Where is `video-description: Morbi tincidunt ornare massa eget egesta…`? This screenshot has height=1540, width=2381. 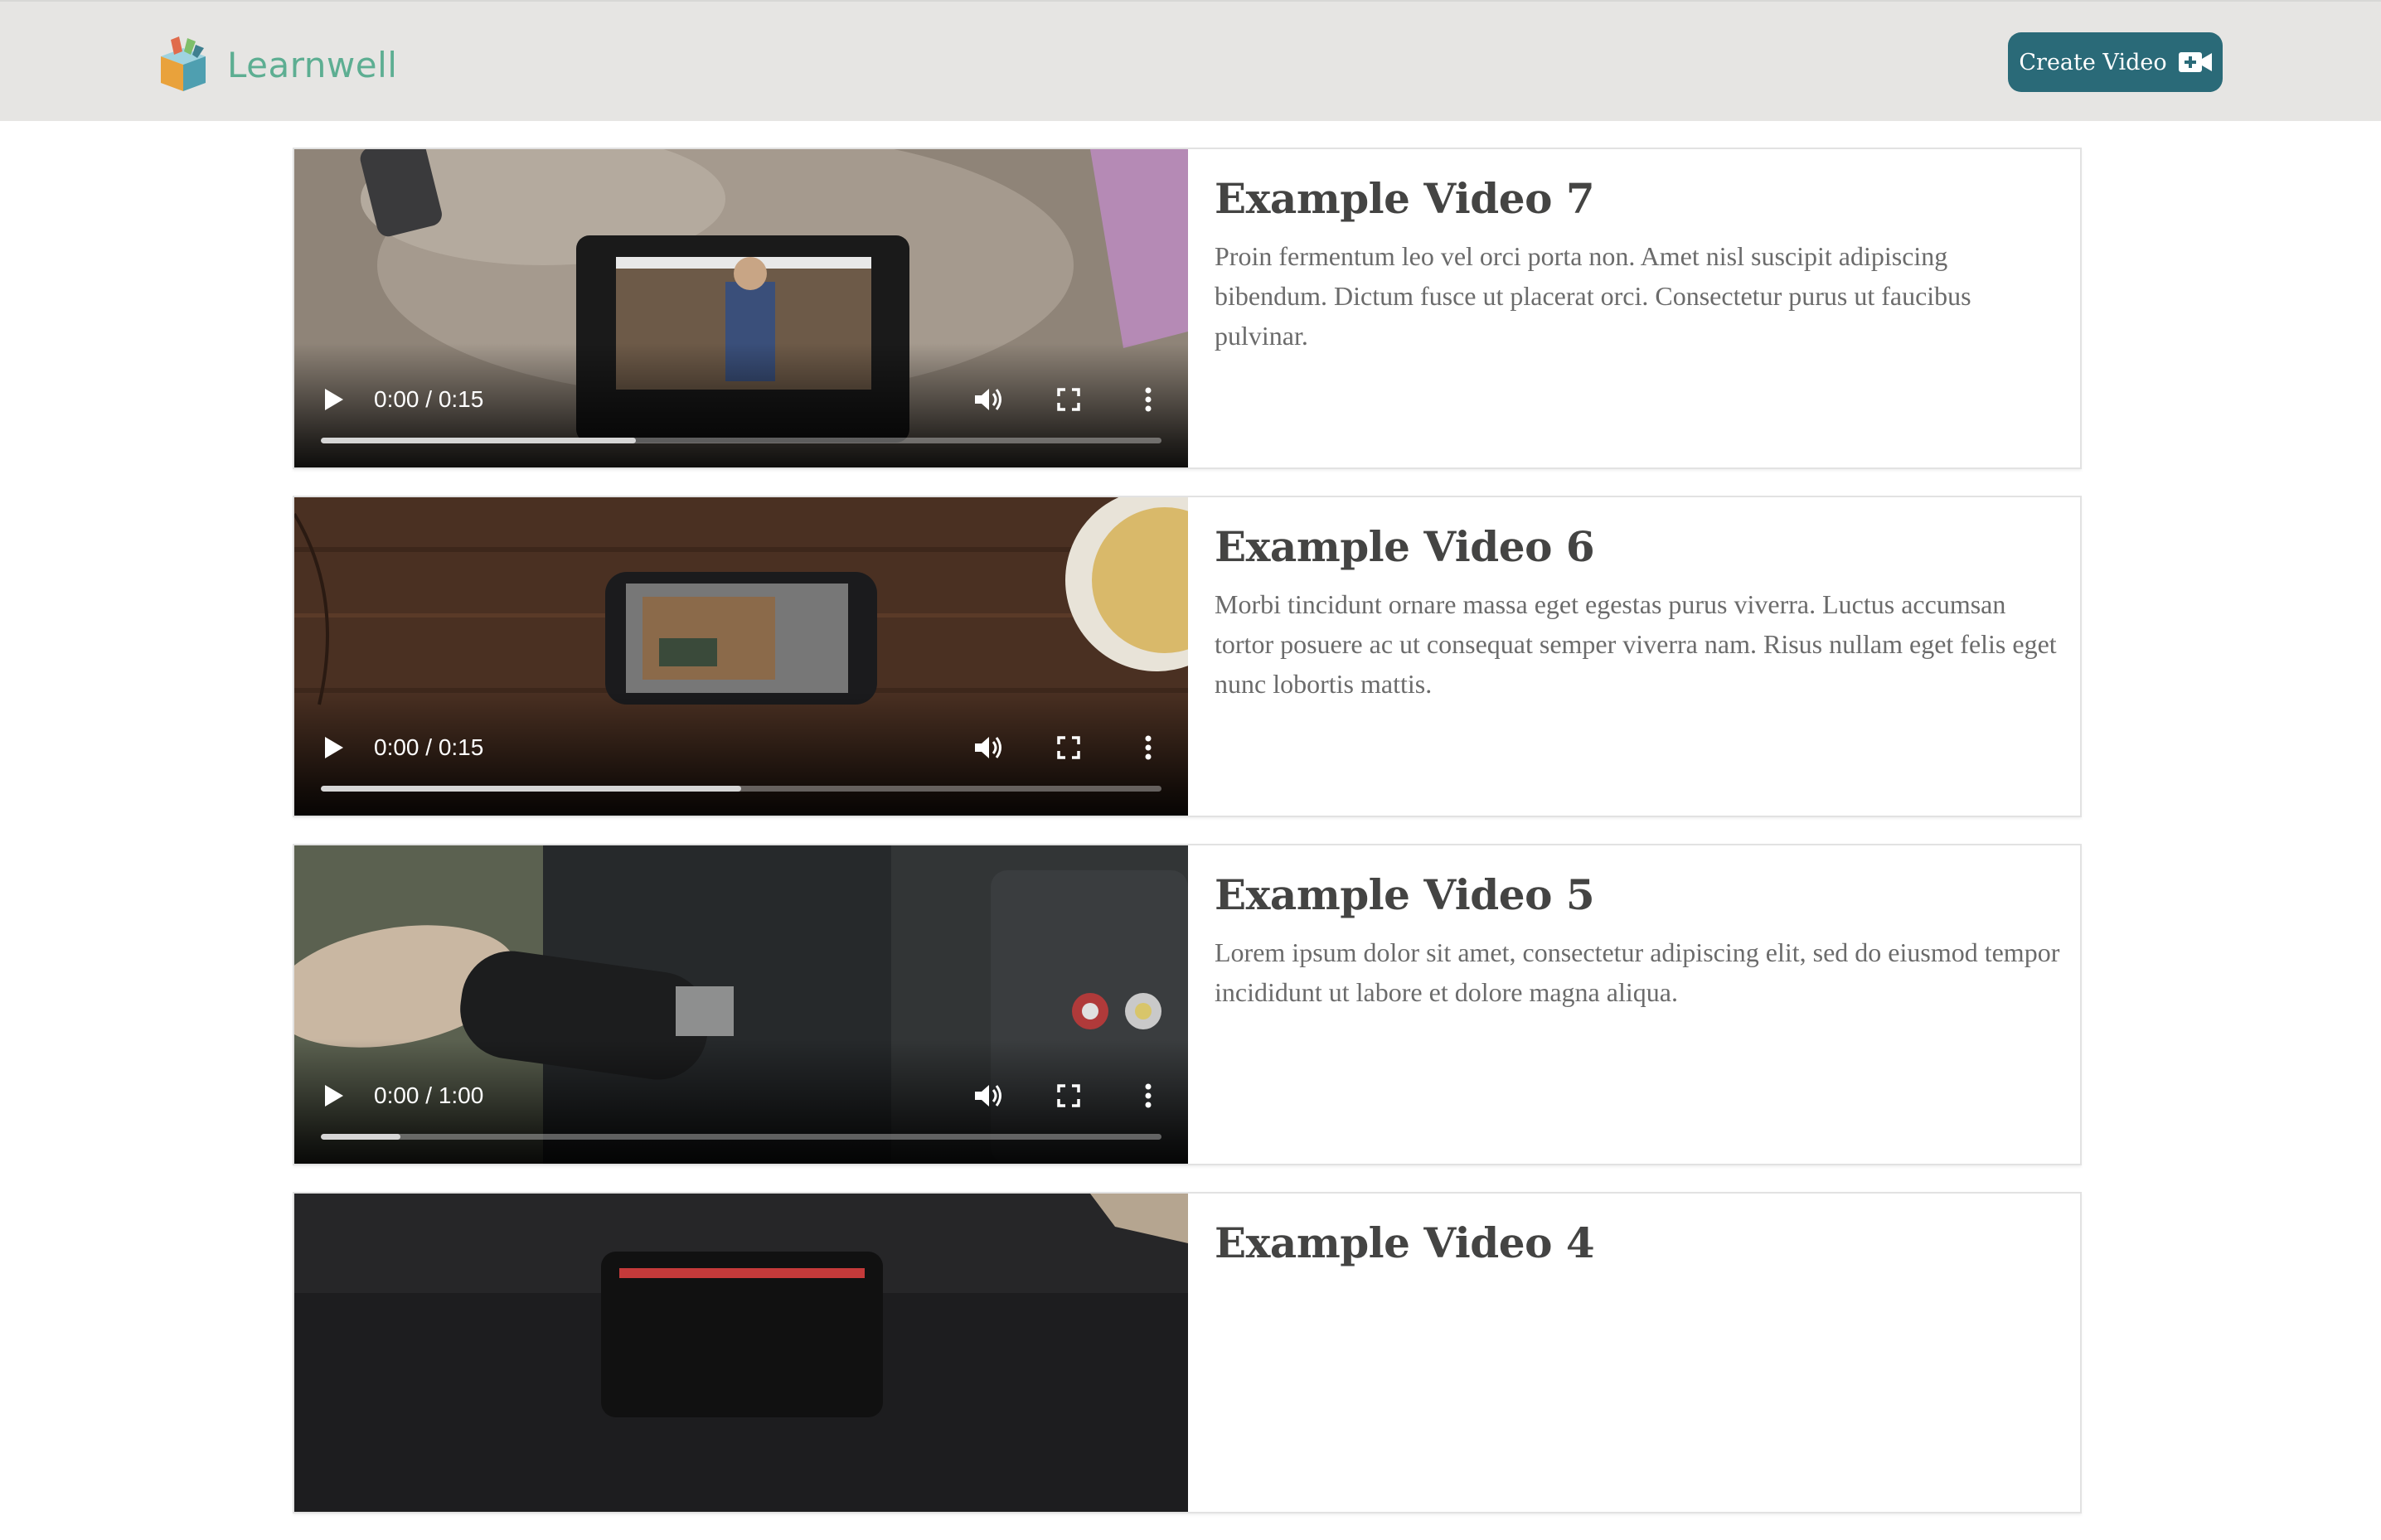
video-description: Morbi tincidunt ornare massa eget egesta… is located at coordinates (1636, 644).